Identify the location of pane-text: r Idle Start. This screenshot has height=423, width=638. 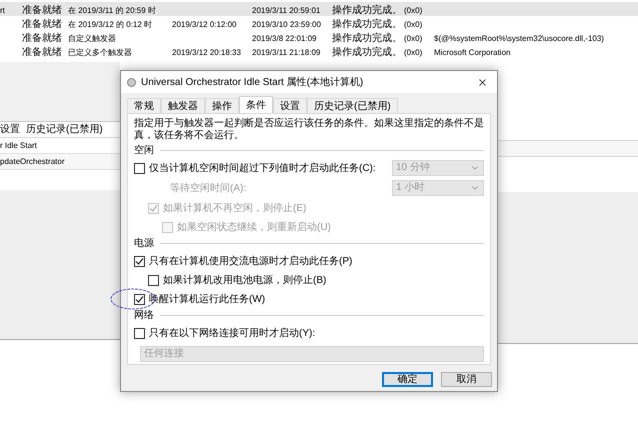
(18, 146).